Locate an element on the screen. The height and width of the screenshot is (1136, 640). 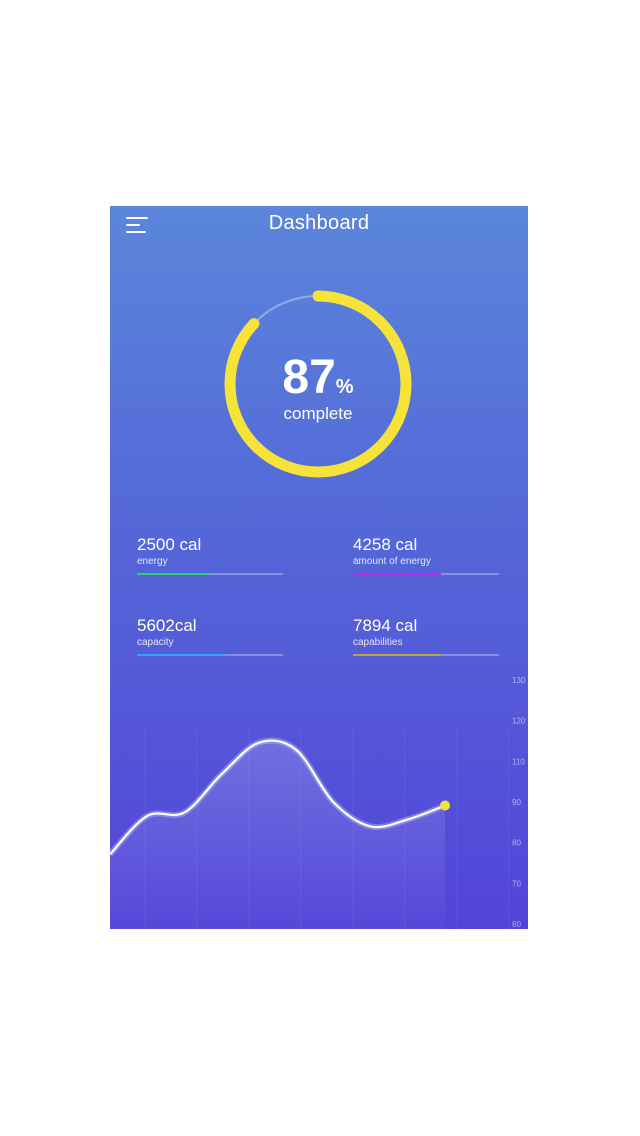
y-tick-label: 120 is located at coordinates (519, 721).